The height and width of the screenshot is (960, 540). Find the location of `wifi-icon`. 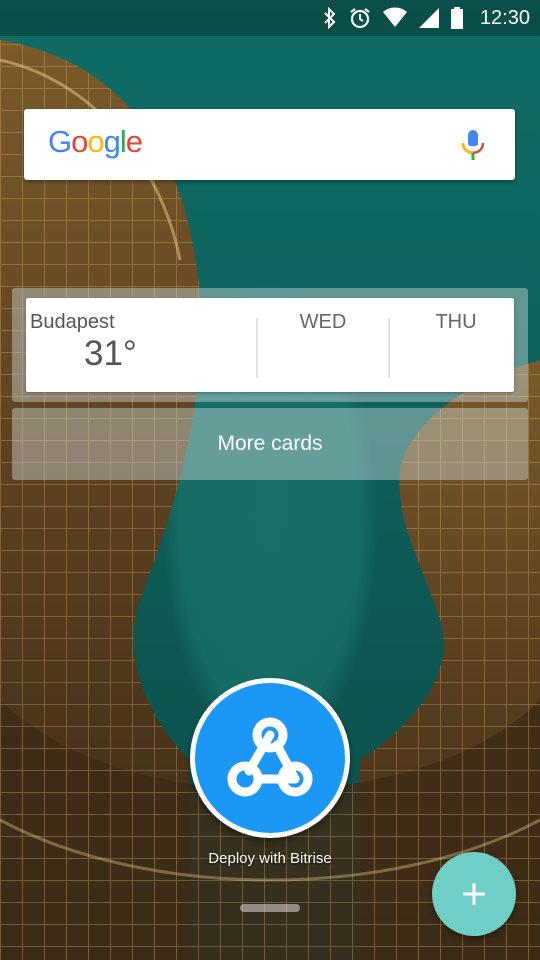

wifi-icon is located at coordinates (394, 17).